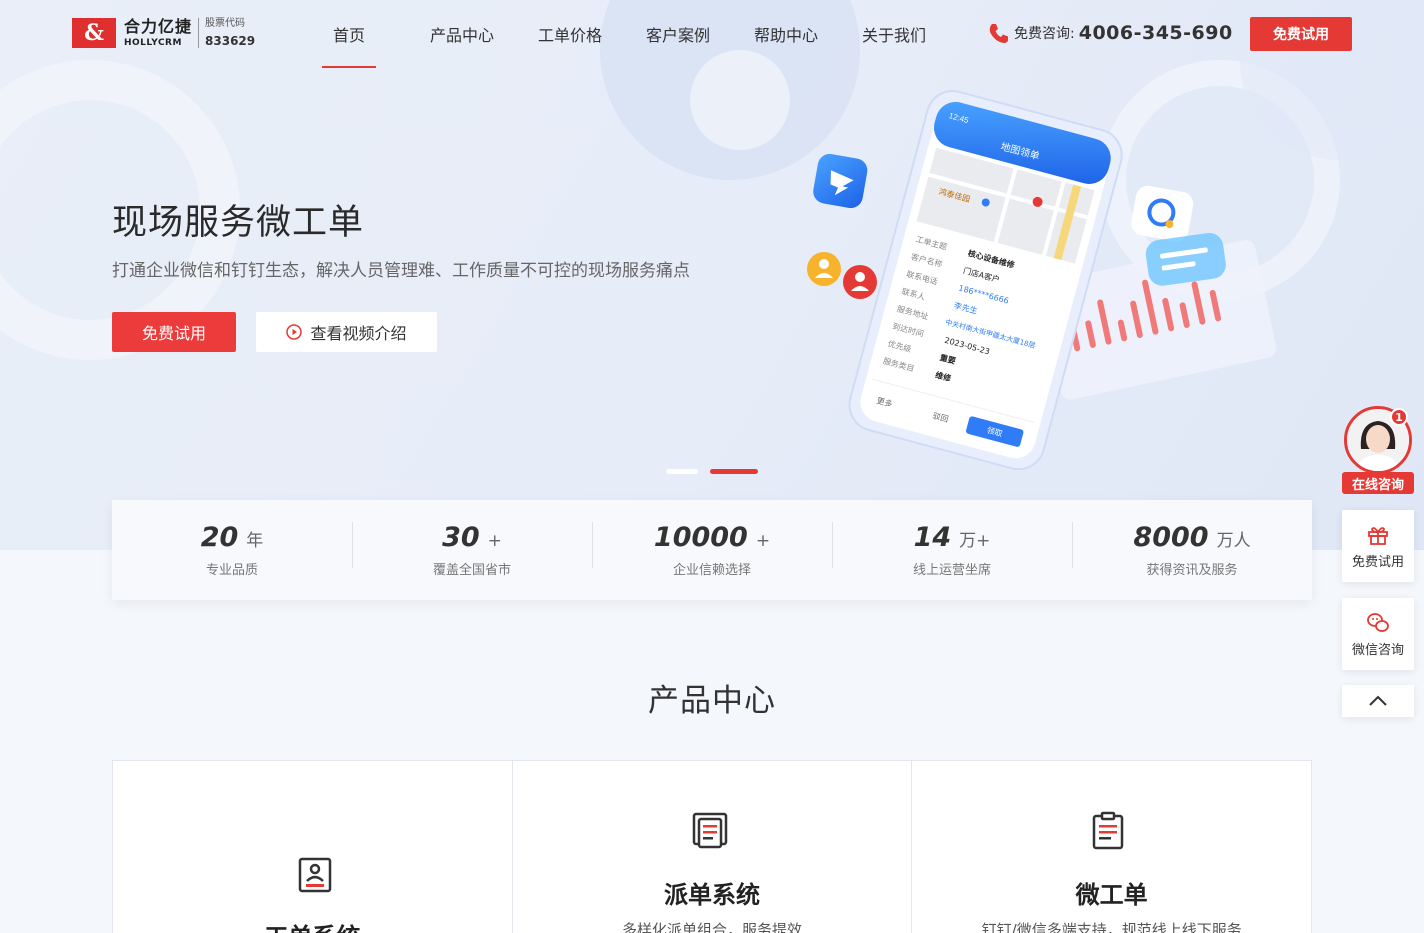  I want to click on online-consult-label: 在线咨询, so click(1378, 483).